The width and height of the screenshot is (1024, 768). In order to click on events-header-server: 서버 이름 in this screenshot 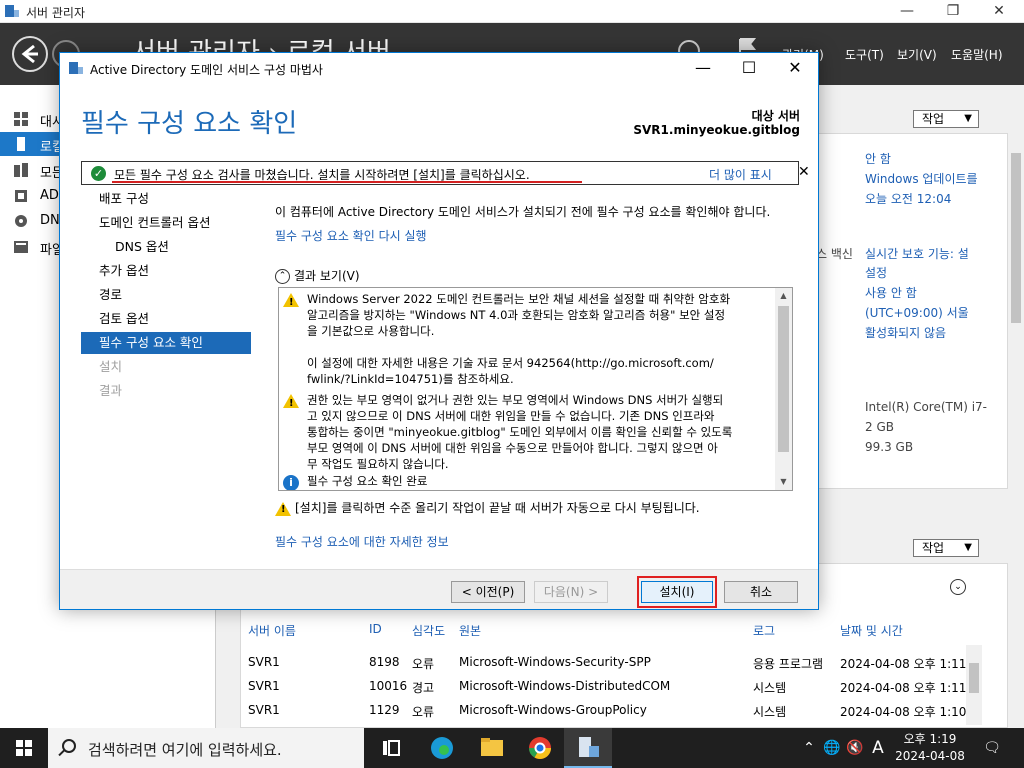, I will do `click(272, 630)`.